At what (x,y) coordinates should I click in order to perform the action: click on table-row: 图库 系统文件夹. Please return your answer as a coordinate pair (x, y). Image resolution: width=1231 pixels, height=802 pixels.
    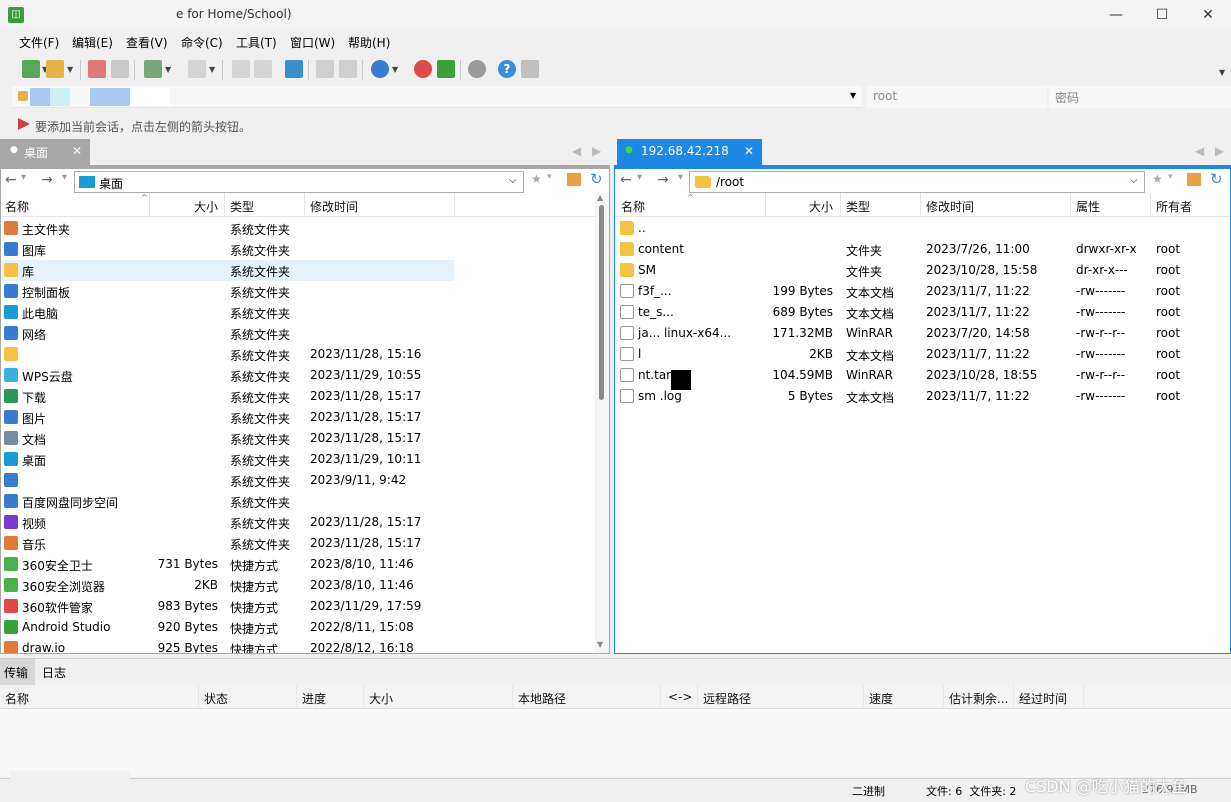
    Looking at the image, I should click on (227, 249).